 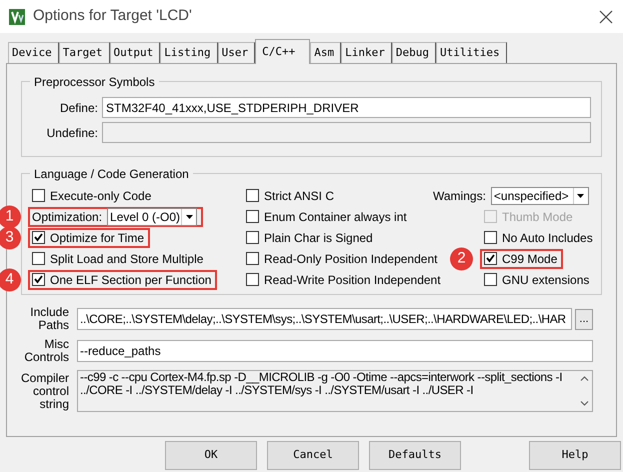 I want to click on define-field: STM32F40_41xxx,USE_STDPERIPH_DRIVER, so click(x=346, y=107).